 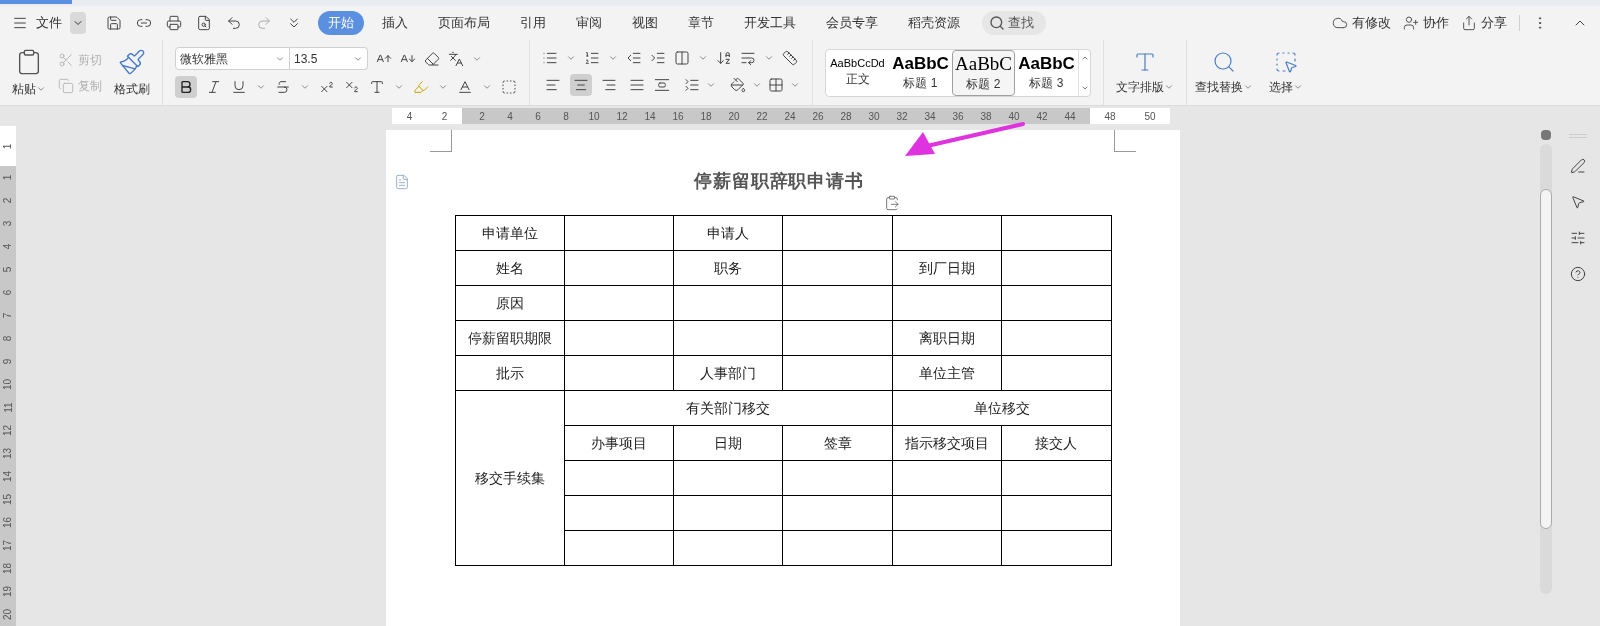 I want to click on document-title: 停薪留职辞职申请书, so click(x=779, y=181).